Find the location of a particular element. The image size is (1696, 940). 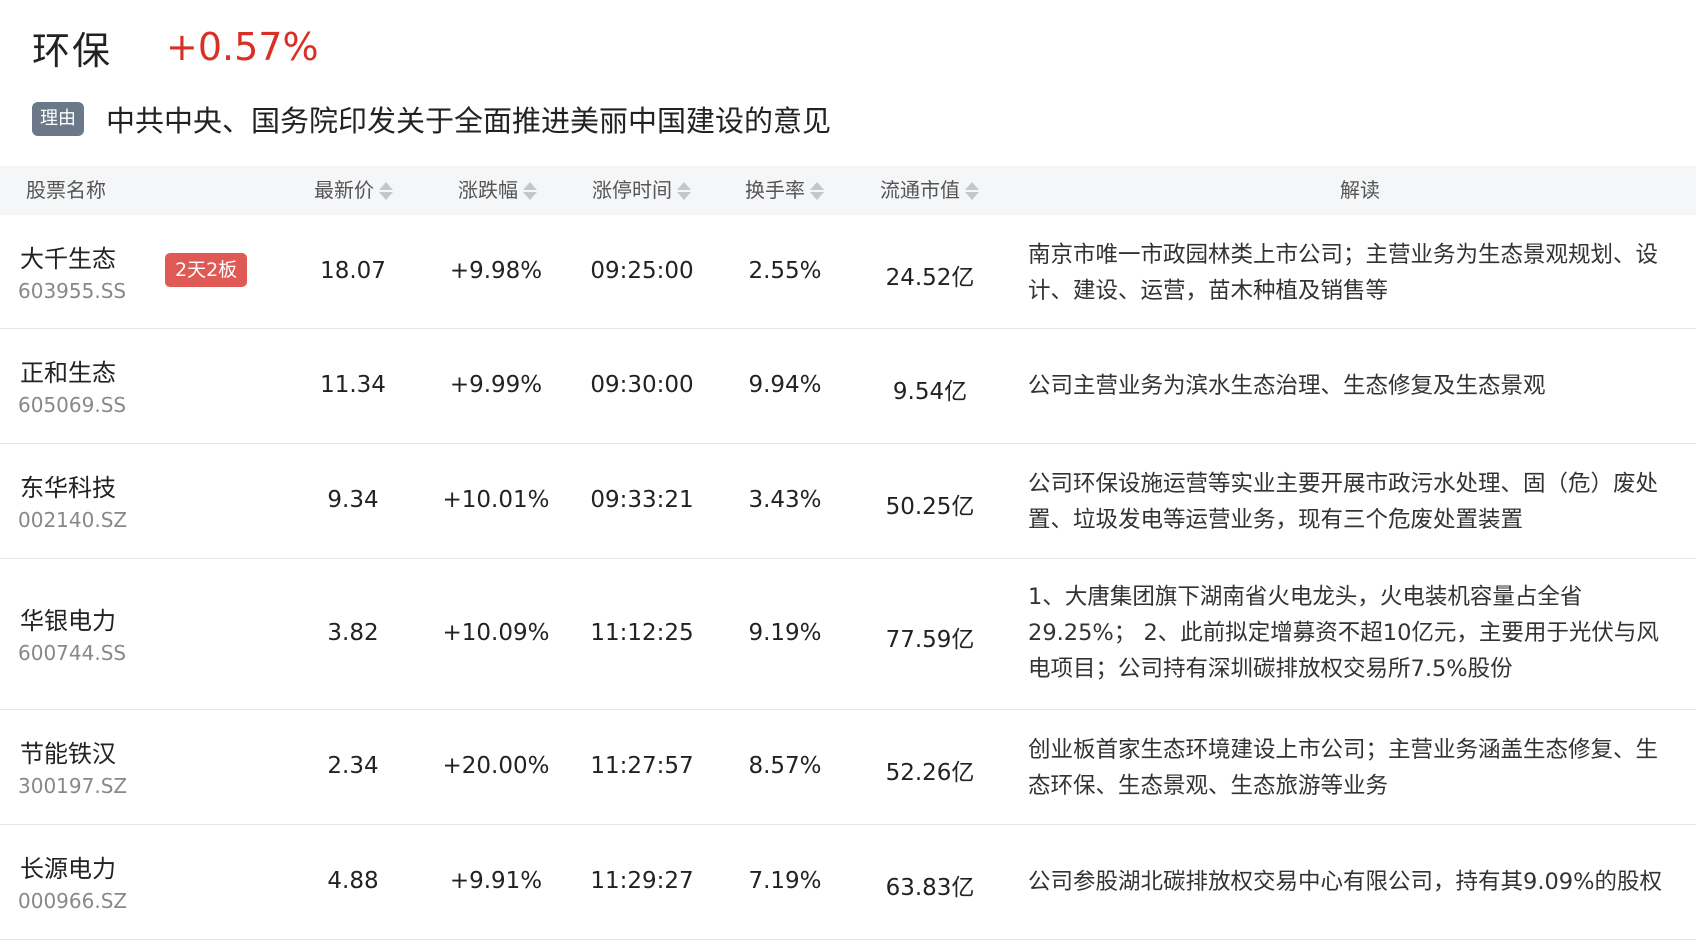

stock-name: 长源电力 is located at coordinates (68, 866).